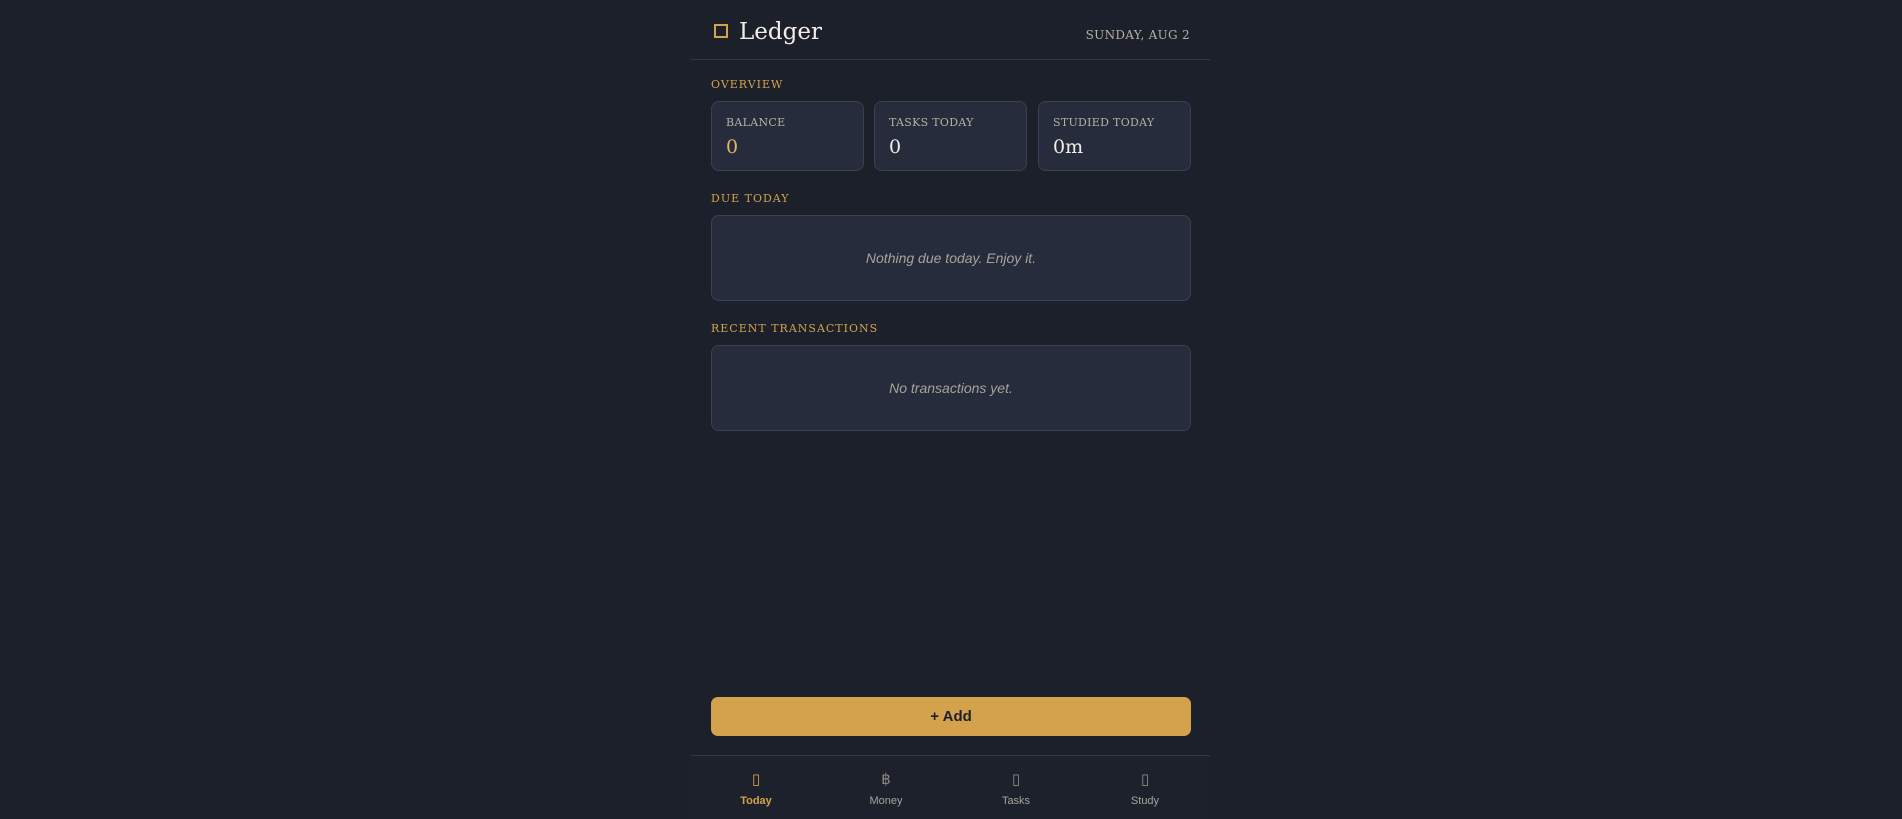 This screenshot has height=819, width=1902. I want to click on recent-transactions-heading: RECENT TRANSACTIONS, so click(795, 328).